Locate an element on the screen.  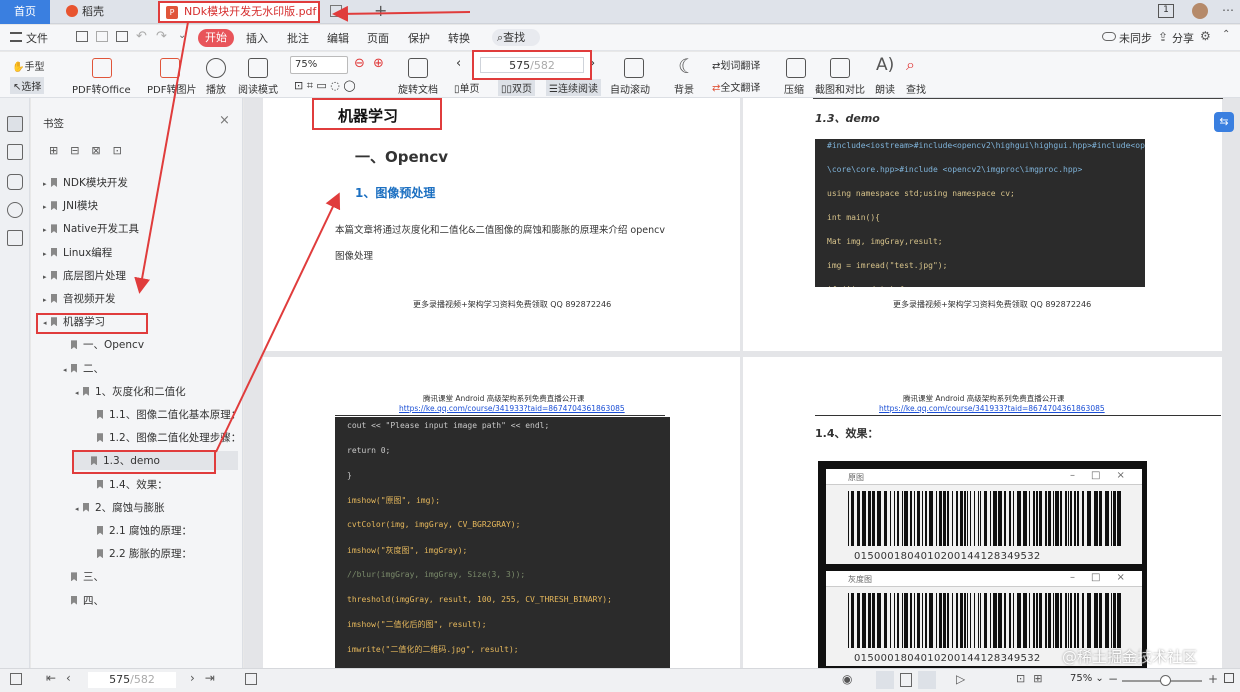
continuous-button: ☰连续阅读 is located at coordinates (573, 87).